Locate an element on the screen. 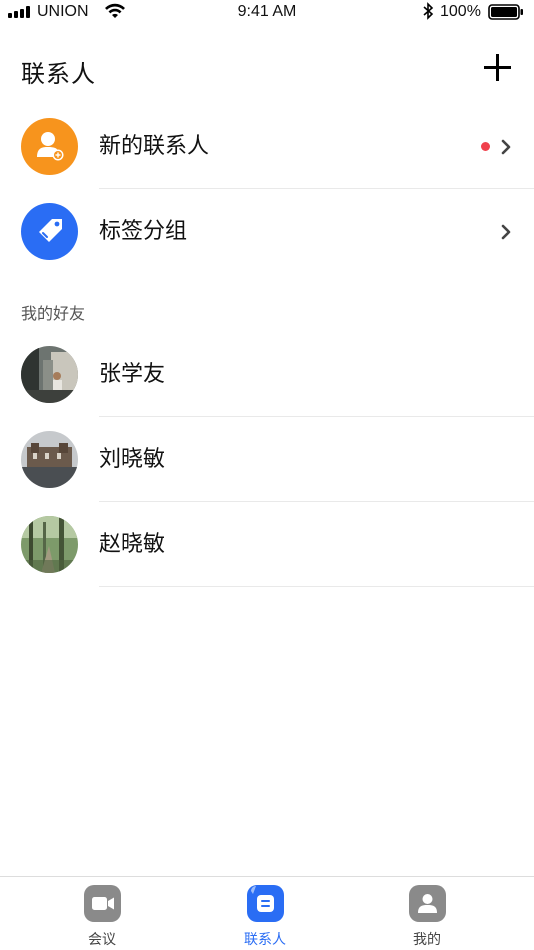 The height and width of the screenshot is (950, 534). battery-icon is located at coordinates (505, 12).